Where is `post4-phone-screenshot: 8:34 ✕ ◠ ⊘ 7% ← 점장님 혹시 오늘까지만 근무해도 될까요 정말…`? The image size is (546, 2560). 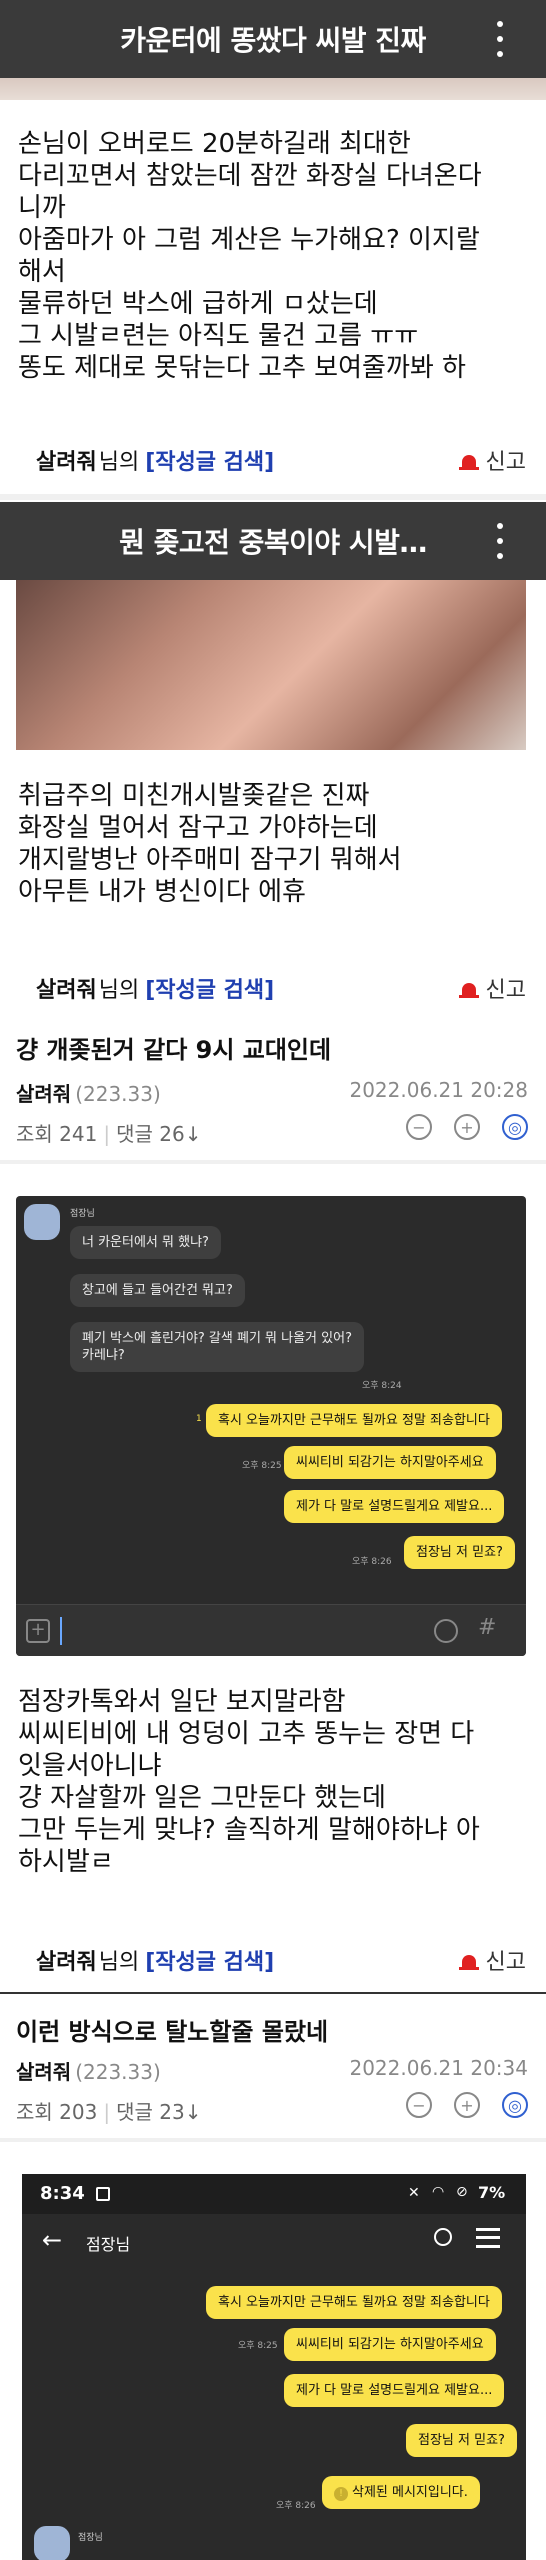
post4-phone-screenshot: 8:34 ✕ ◠ ⊘ 7% ← 점장님 혹시 오늘까지만 근무해도 될까요 정말… is located at coordinates (274, 2367).